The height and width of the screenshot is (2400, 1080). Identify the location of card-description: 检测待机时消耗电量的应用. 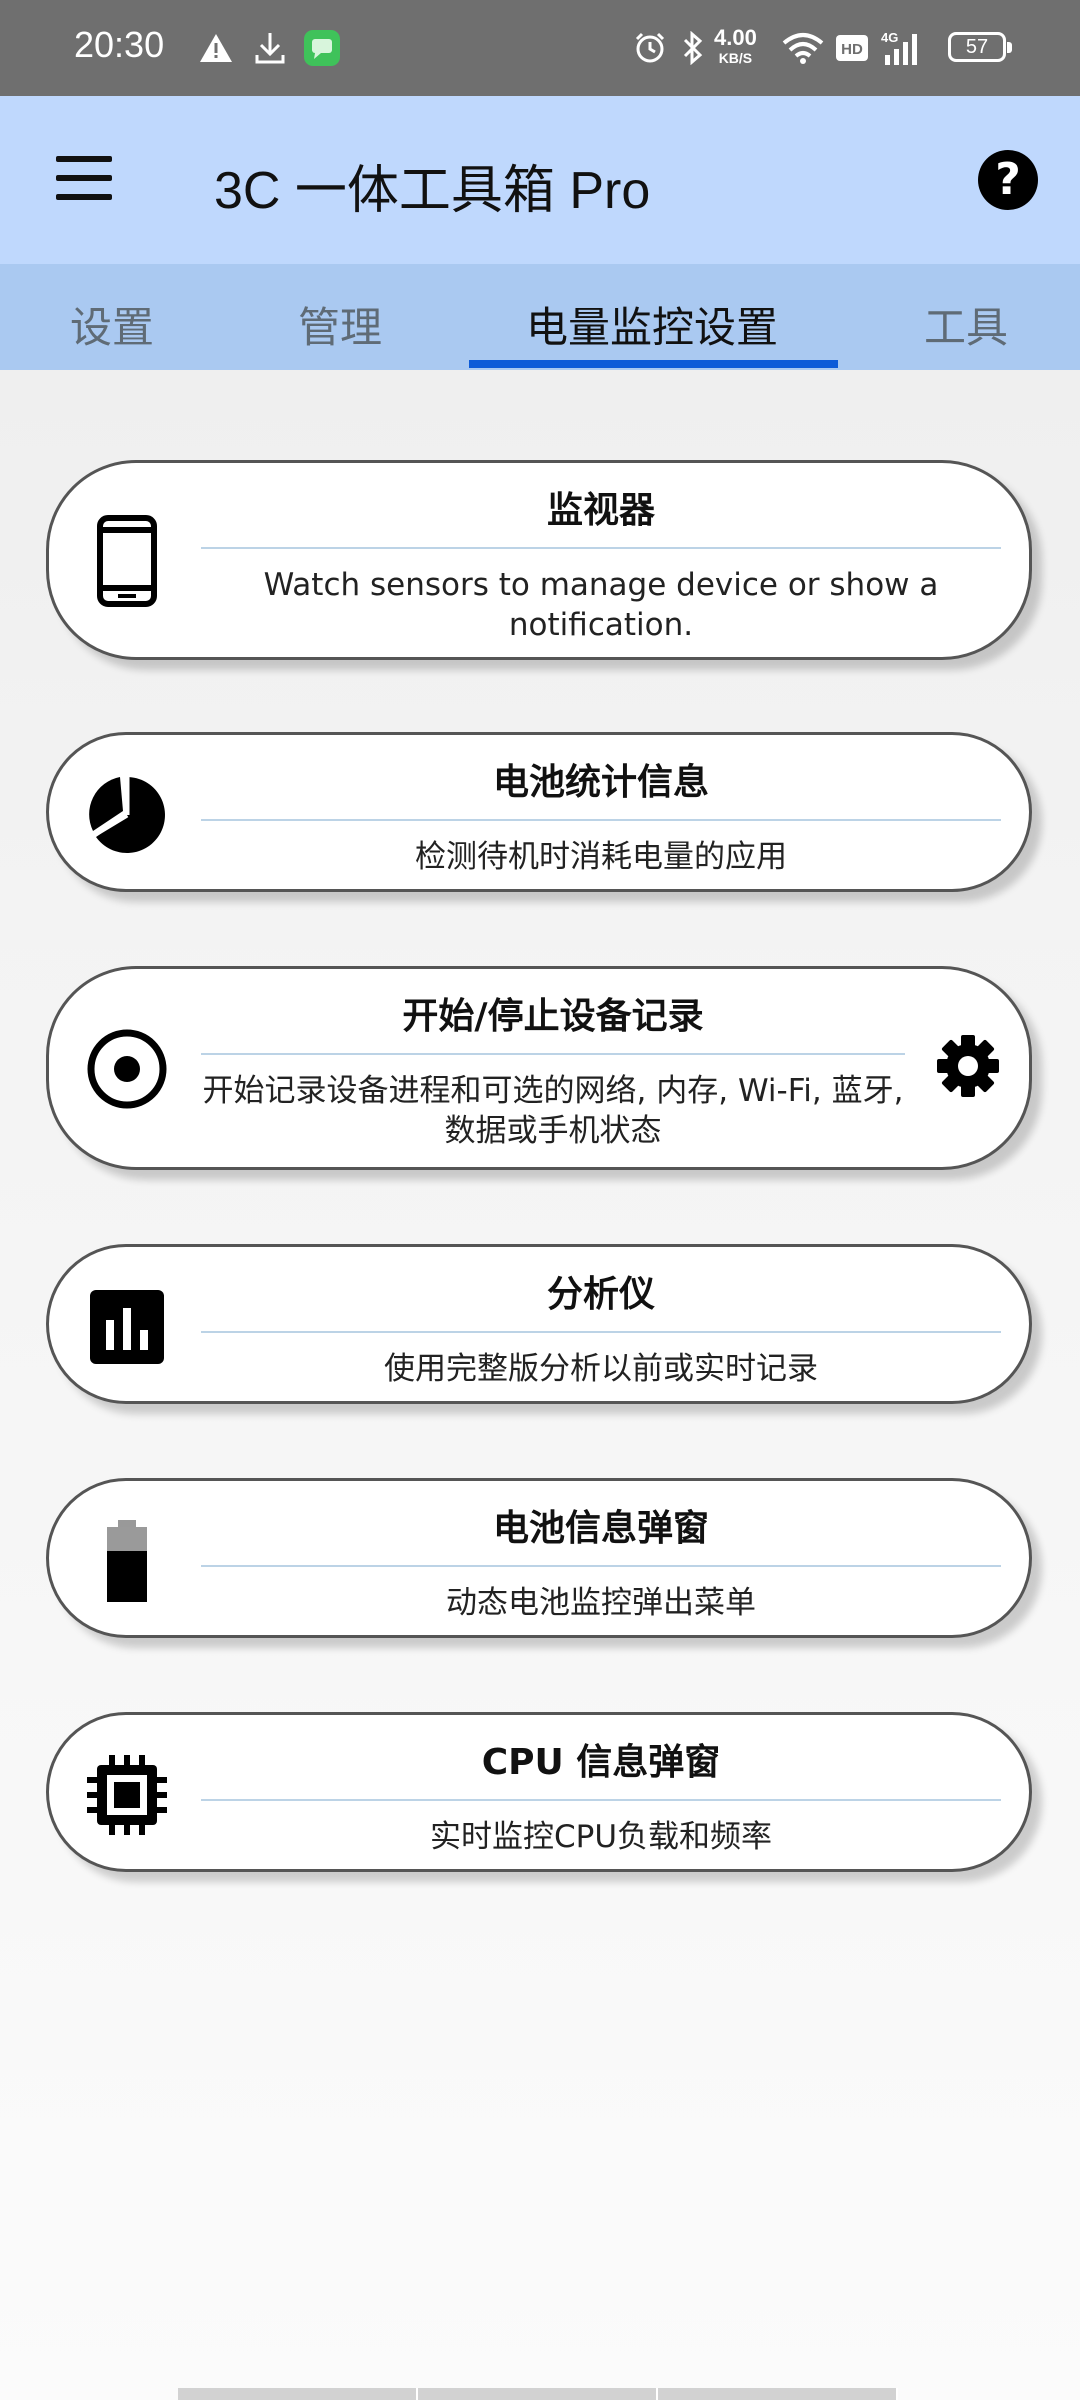
(601, 857).